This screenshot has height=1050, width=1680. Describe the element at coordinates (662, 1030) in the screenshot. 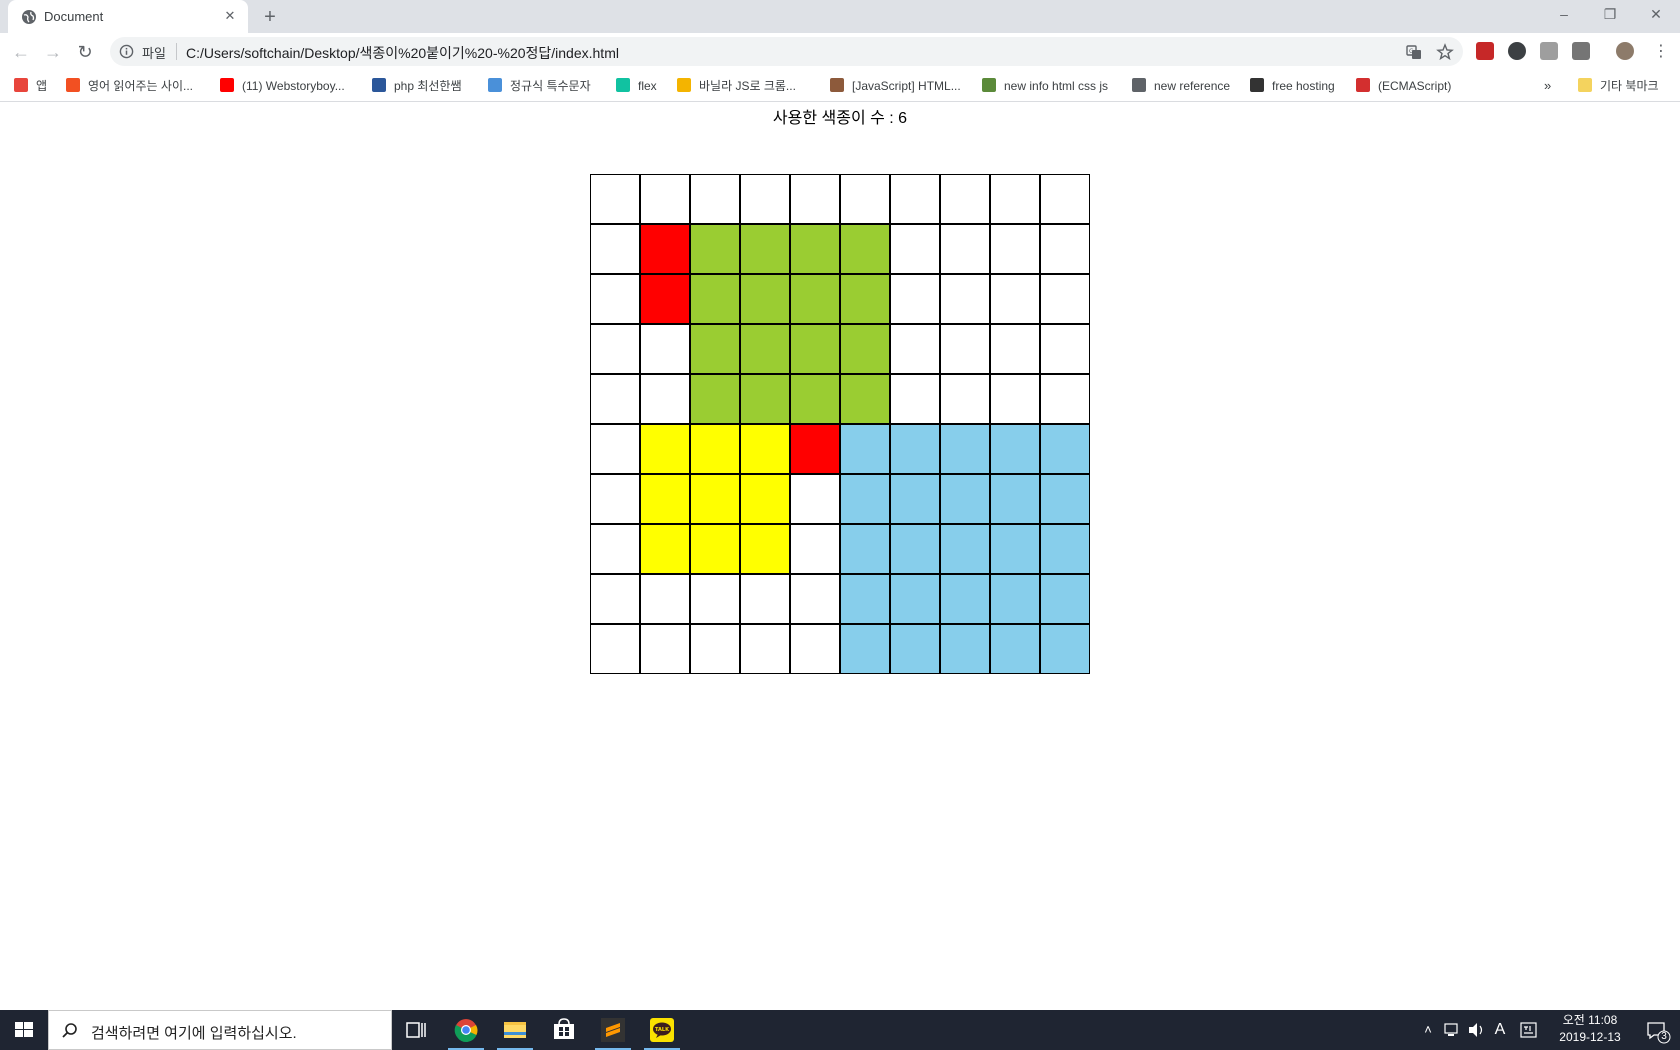

I see `kakaotalk-taskbar-button: TALK` at that location.